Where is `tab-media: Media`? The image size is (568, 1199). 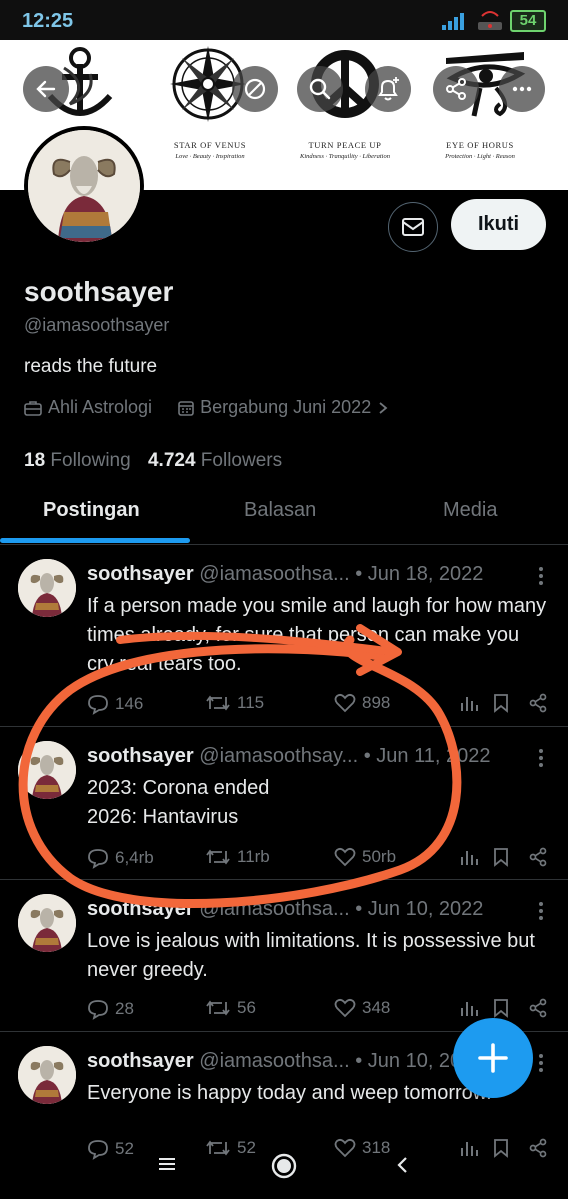 tab-media: Media is located at coordinates (470, 510).